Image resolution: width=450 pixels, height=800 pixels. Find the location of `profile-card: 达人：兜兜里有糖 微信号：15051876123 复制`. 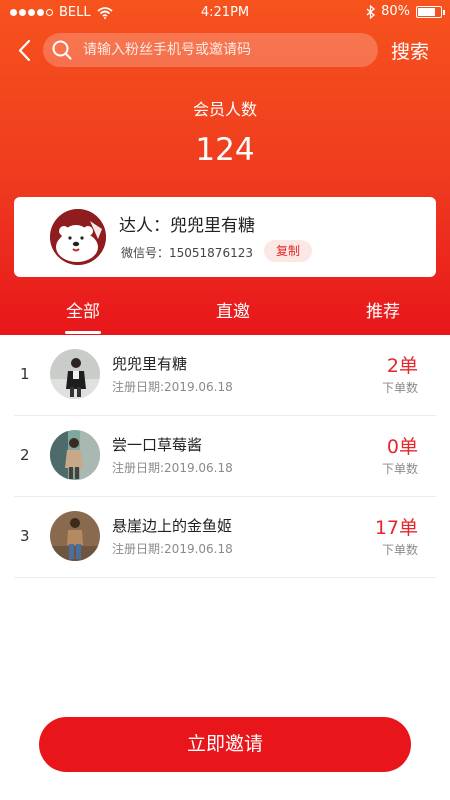

profile-card: 达人：兜兜里有糖 微信号：15051876123 复制 is located at coordinates (225, 237).